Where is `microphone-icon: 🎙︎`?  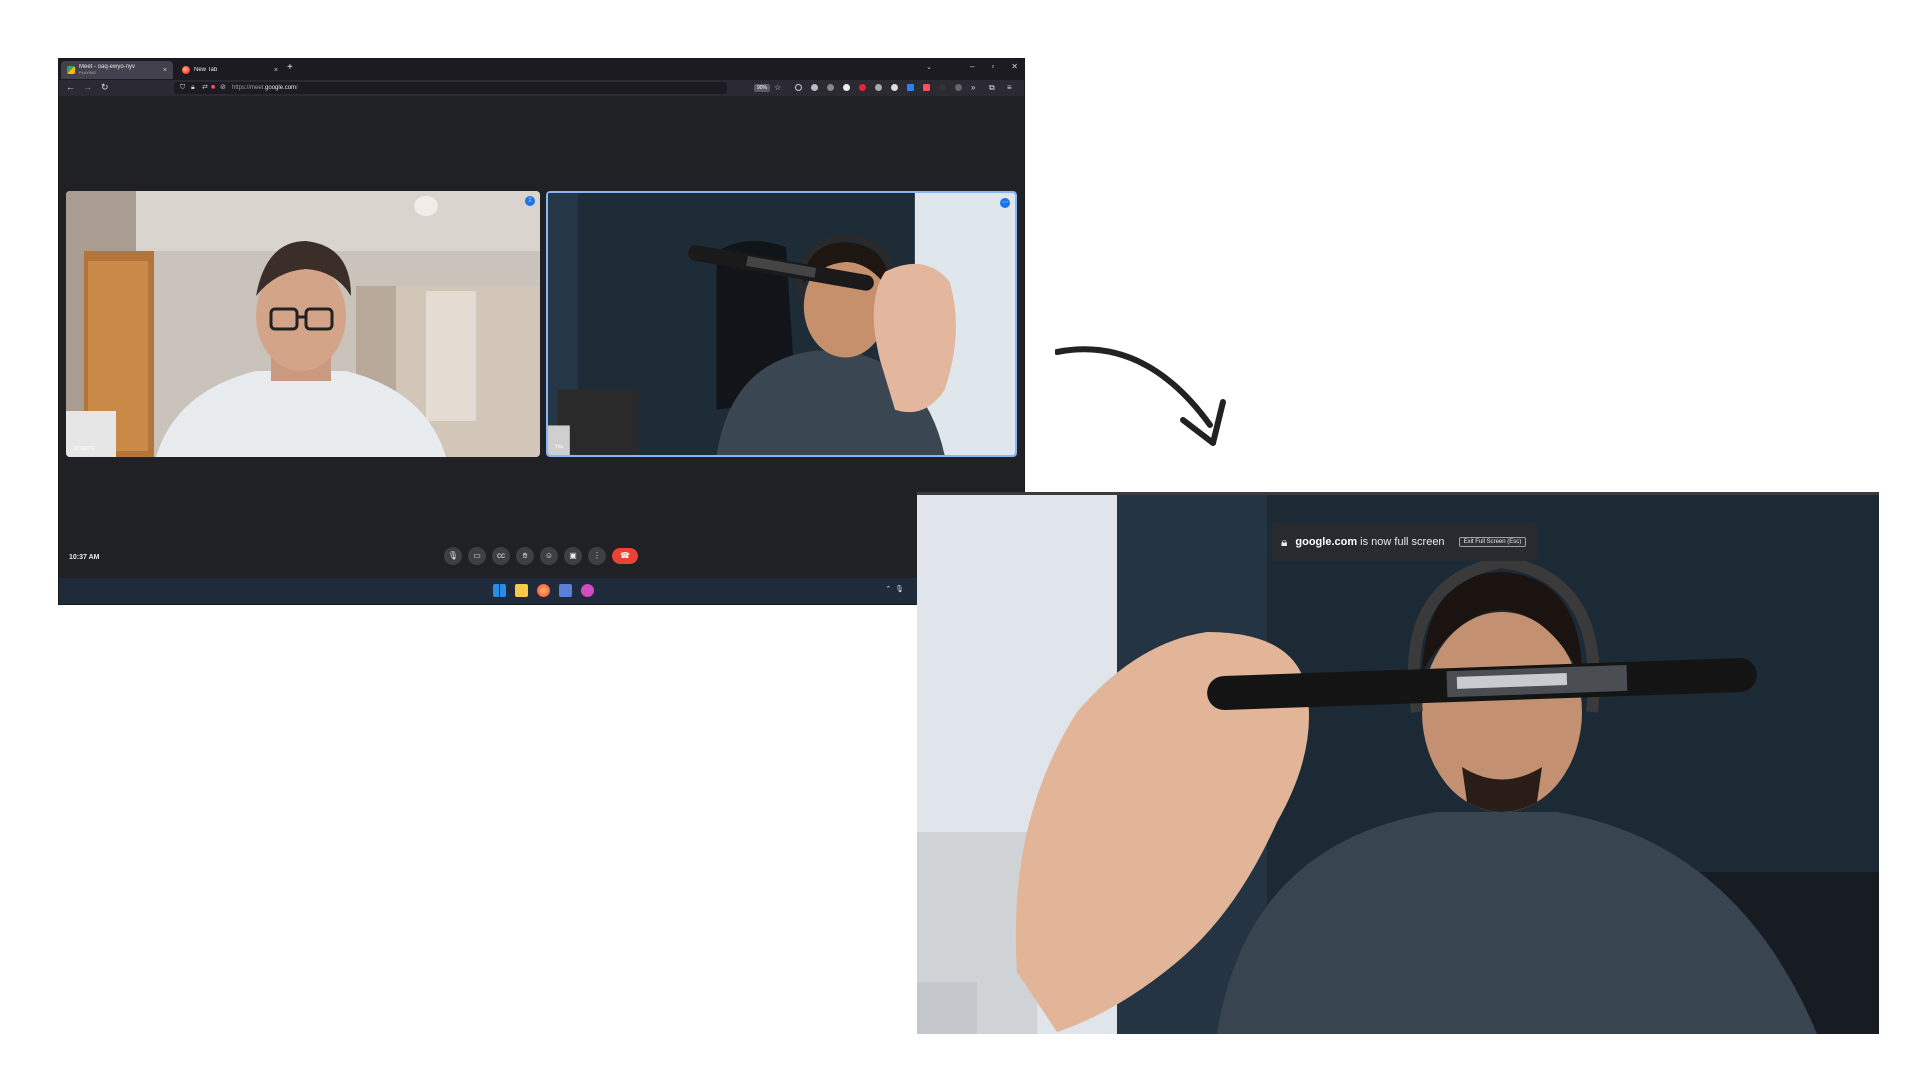 microphone-icon: 🎙︎ is located at coordinates (453, 556).